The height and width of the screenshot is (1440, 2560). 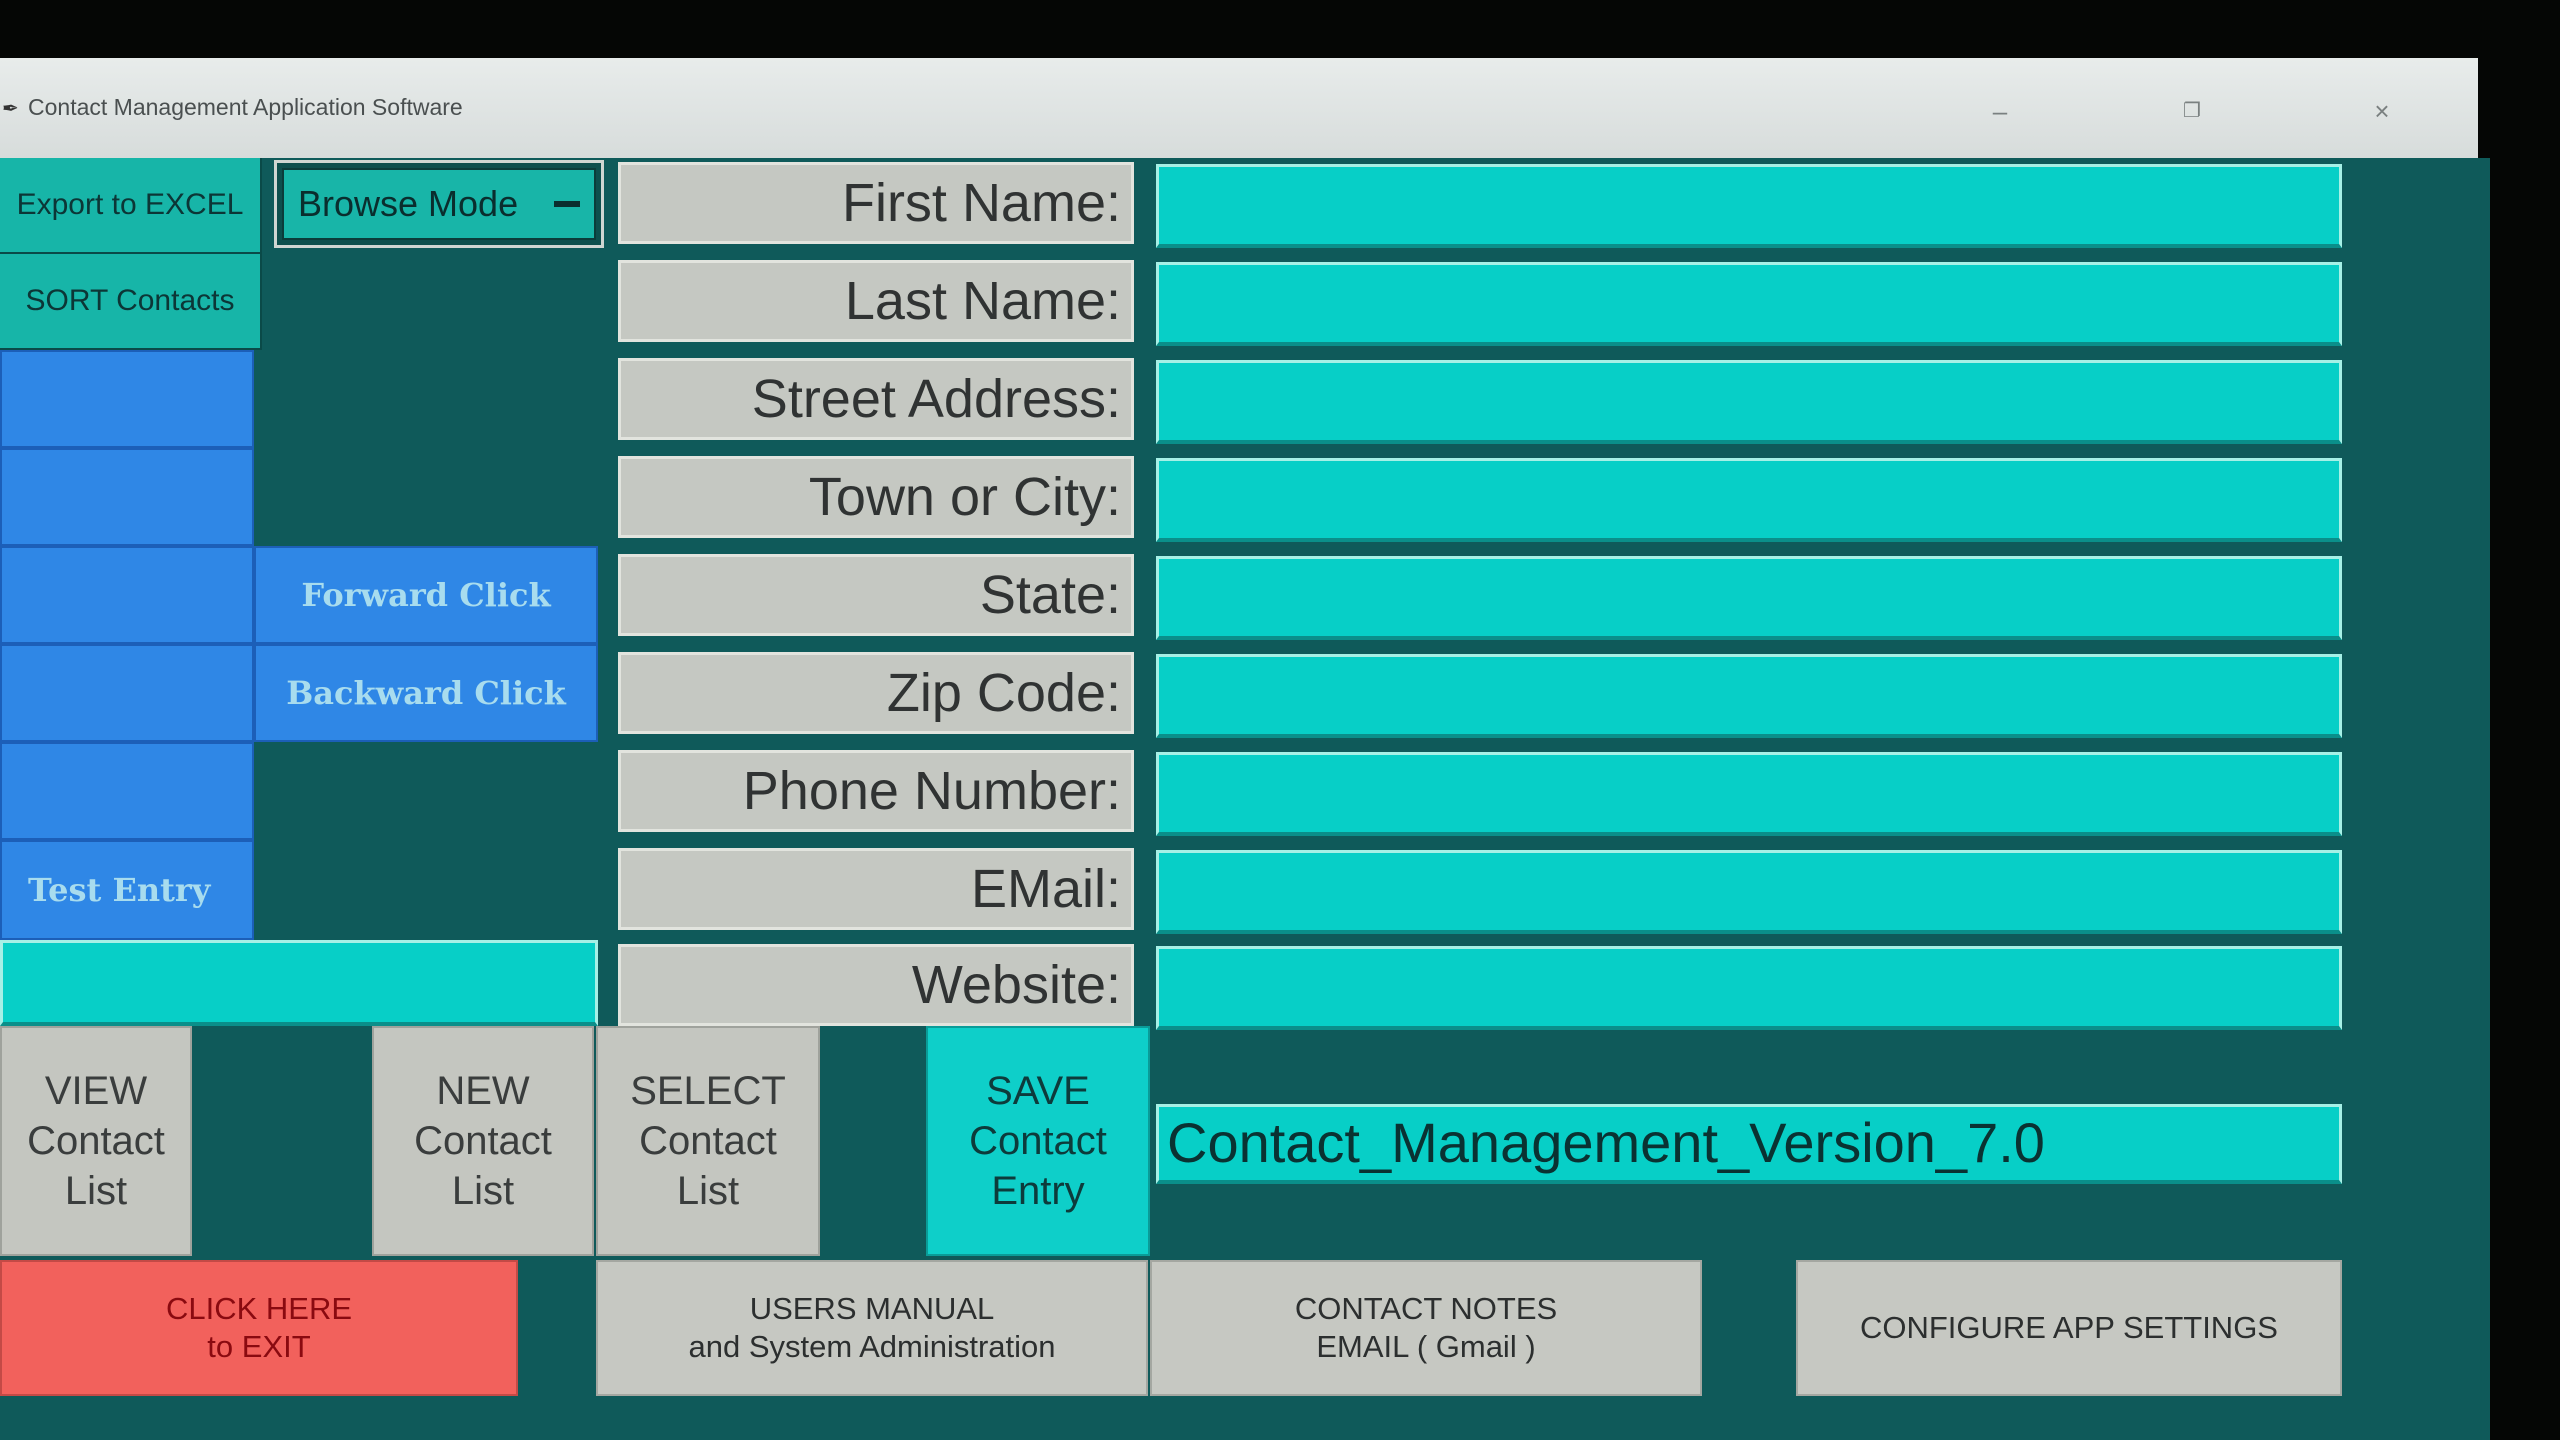 What do you see at coordinates (2069, 1328) in the screenshot?
I see `configure-settings-button: CONFIGURE APP SETTINGS` at bounding box center [2069, 1328].